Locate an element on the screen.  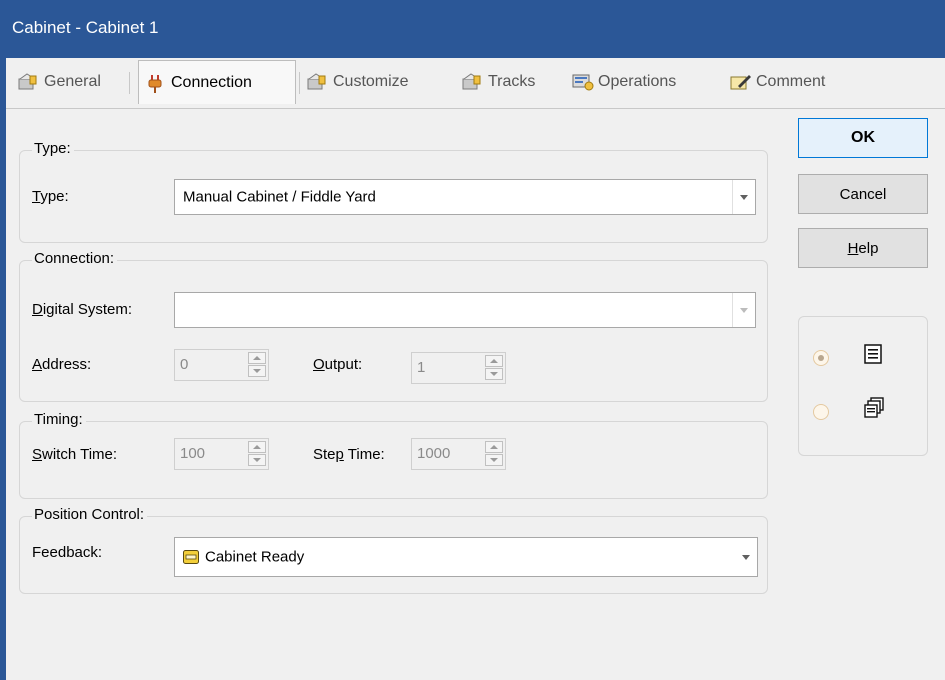
tab-general: General is located at coordinates (59, 82).